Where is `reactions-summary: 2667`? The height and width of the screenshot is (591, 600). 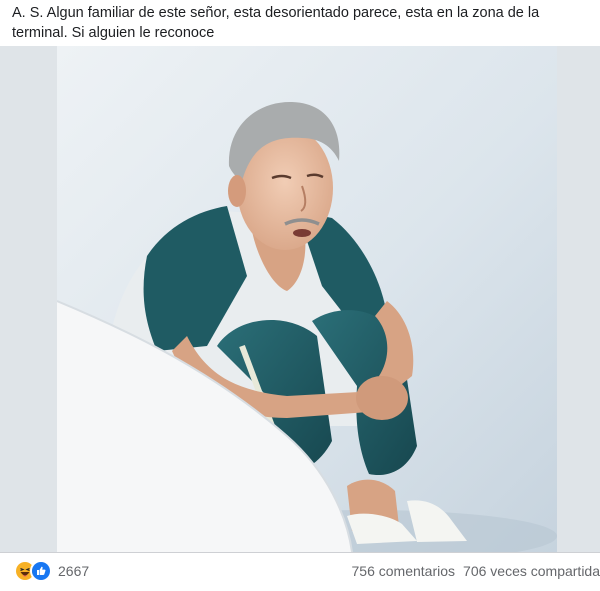 reactions-summary: 2667 is located at coordinates (52, 571).